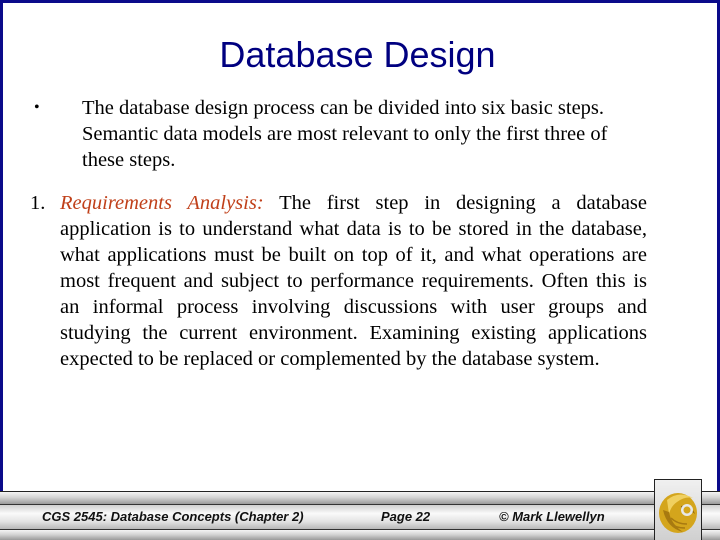  Describe the element at coordinates (357, 54) in the screenshot. I see `slide-title: Database Design` at that location.